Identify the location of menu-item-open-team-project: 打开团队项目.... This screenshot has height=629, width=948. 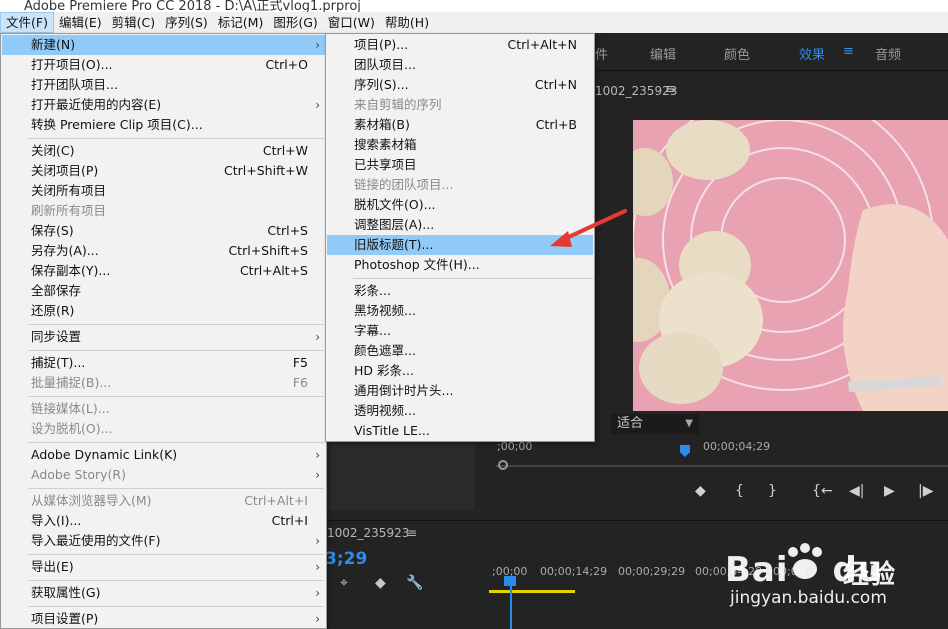
(163, 85).